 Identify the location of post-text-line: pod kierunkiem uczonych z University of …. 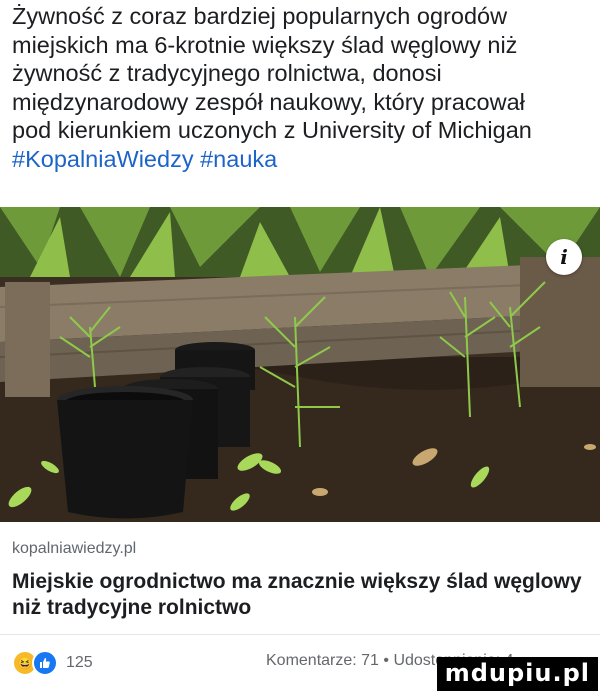
(272, 130).